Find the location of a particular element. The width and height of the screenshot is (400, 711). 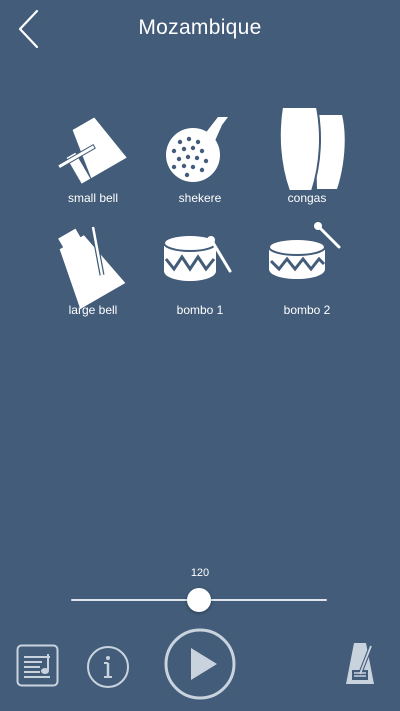

instrument-shekere: shekere is located at coordinates (200, 161).